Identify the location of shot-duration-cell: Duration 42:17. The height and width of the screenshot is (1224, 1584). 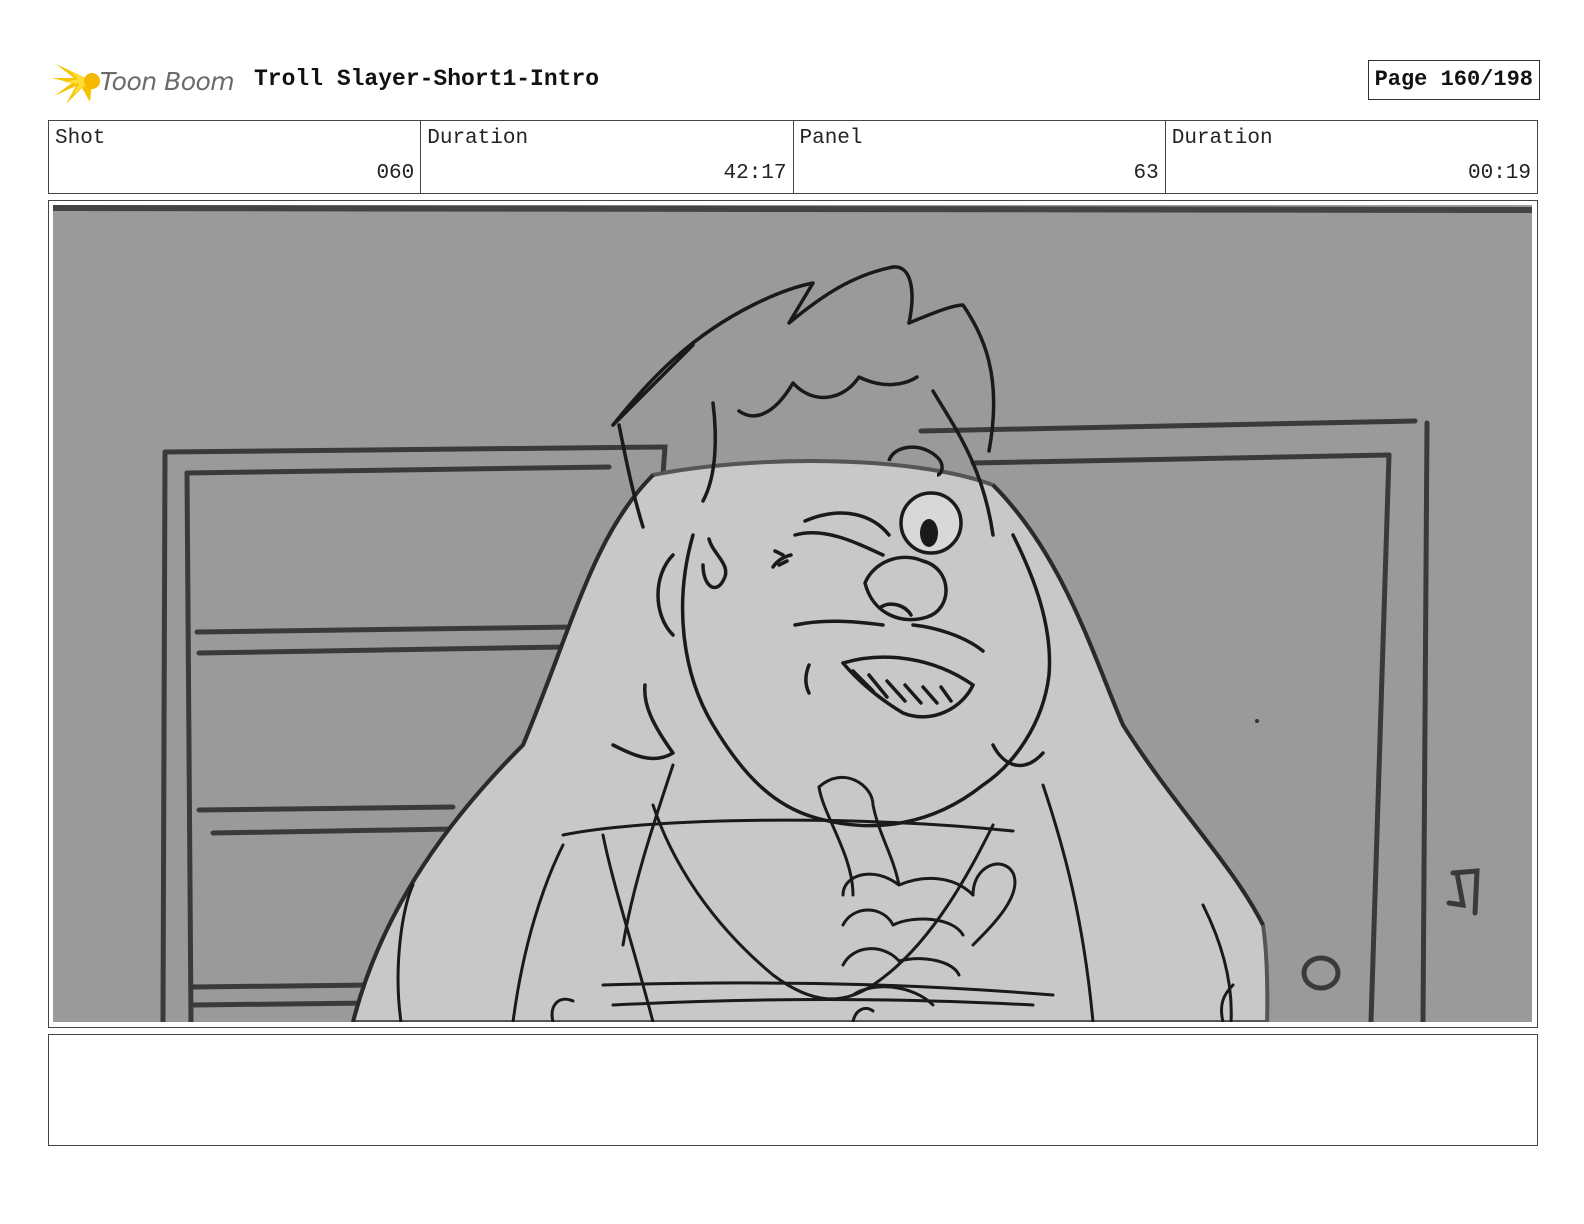
(607, 157).